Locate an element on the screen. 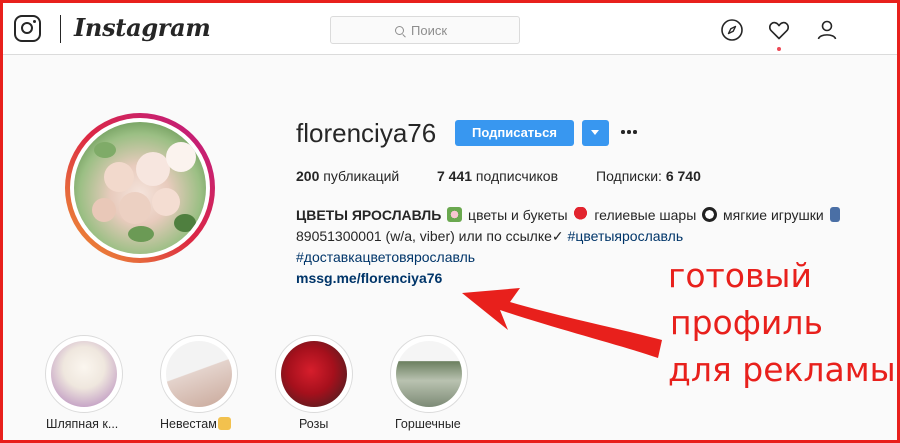  highlight-brides is located at coordinates (199, 374).